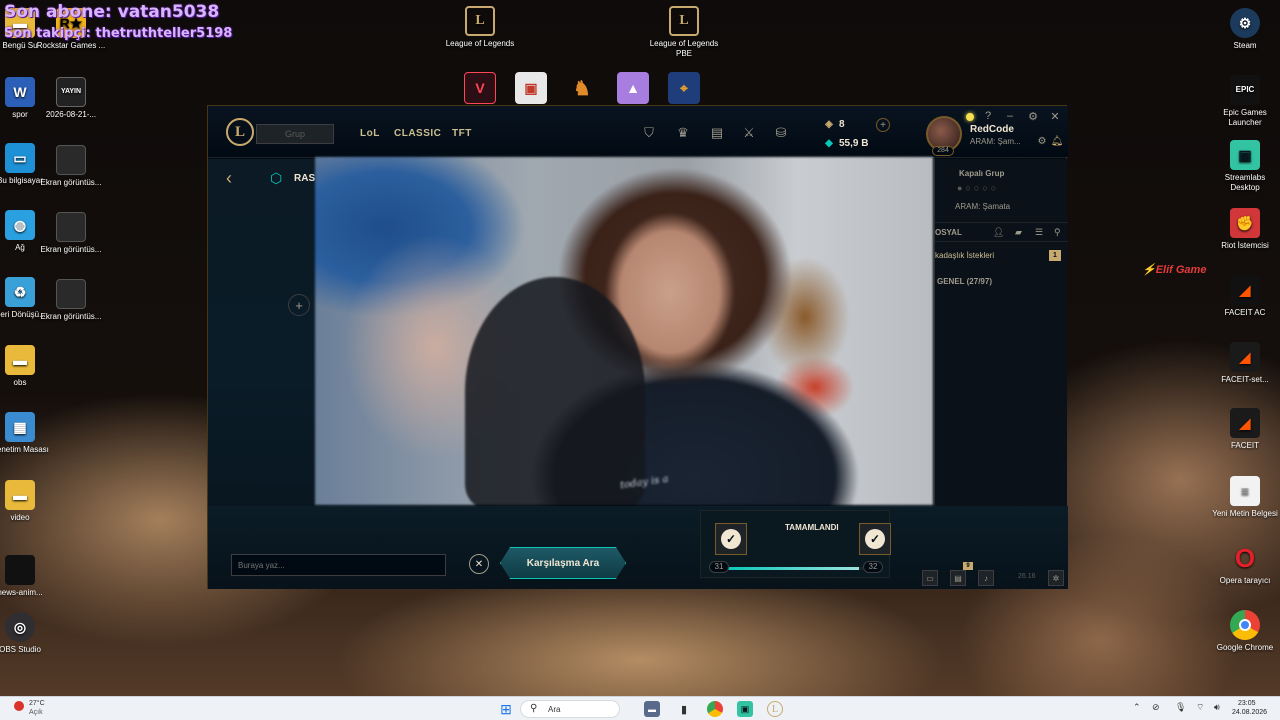 Image resolution: width=1280 pixels, height=720 pixels. What do you see at coordinates (582, 88) in the screenshot?
I see `fall-guys-icon: ♞` at bounding box center [582, 88].